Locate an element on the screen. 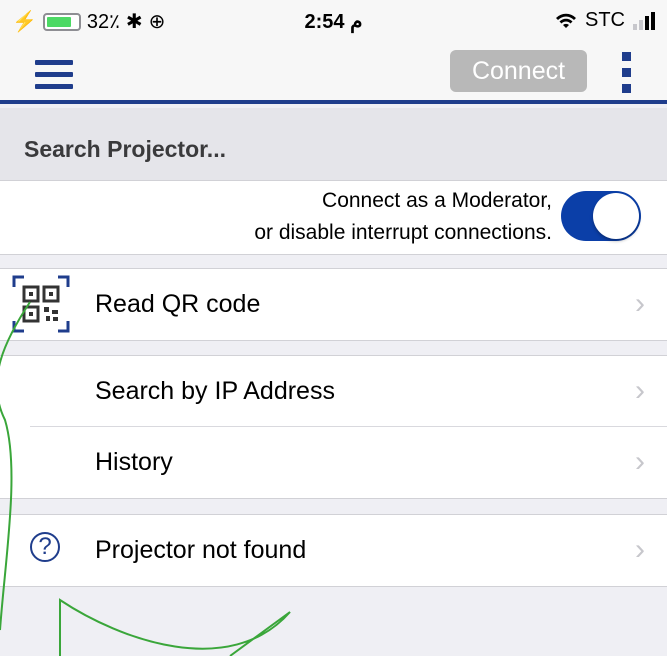 This screenshot has height=656, width=667. qr-code-icon is located at coordinates (41, 304).